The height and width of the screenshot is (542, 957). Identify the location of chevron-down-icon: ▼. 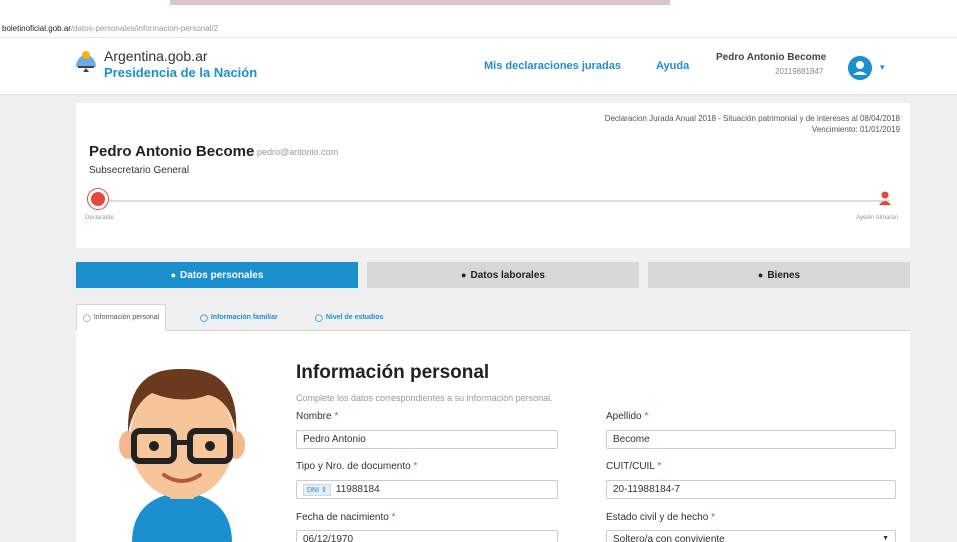
(885, 538).